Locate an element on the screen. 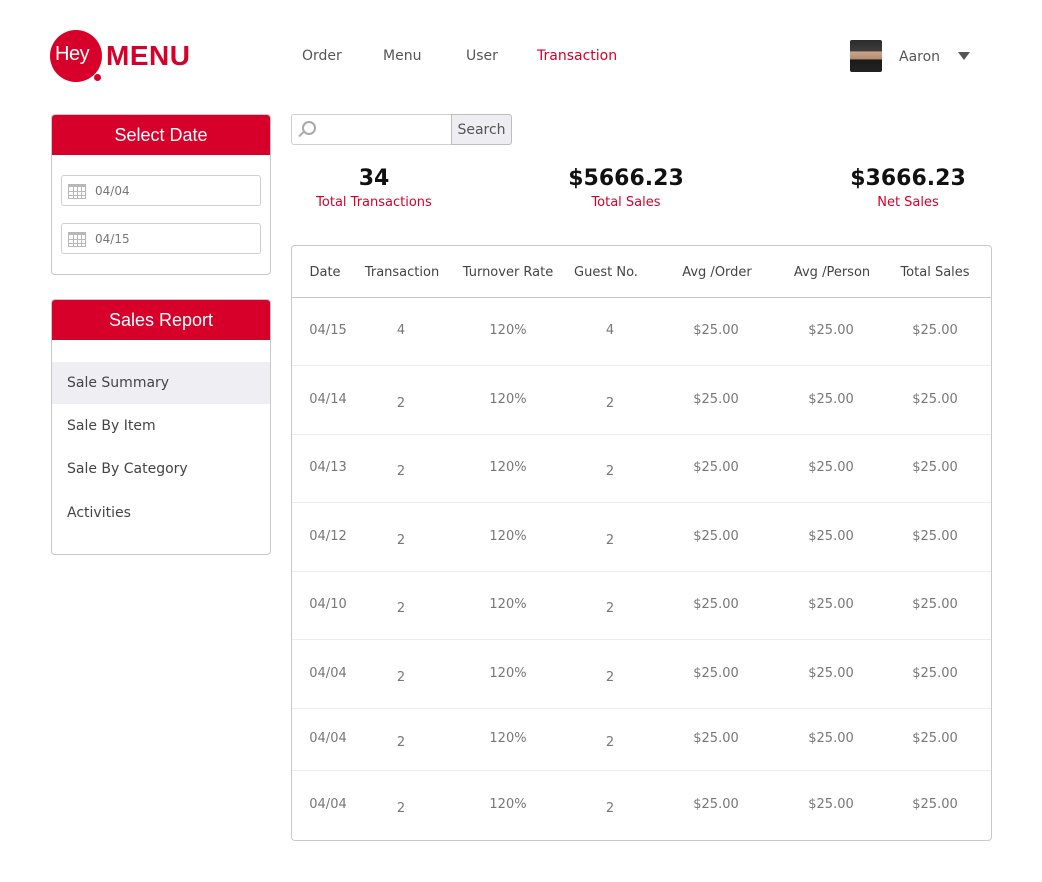 Image resolution: width=1042 pixels, height=882 pixels. nav-item-user: User is located at coordinates (482, 56).